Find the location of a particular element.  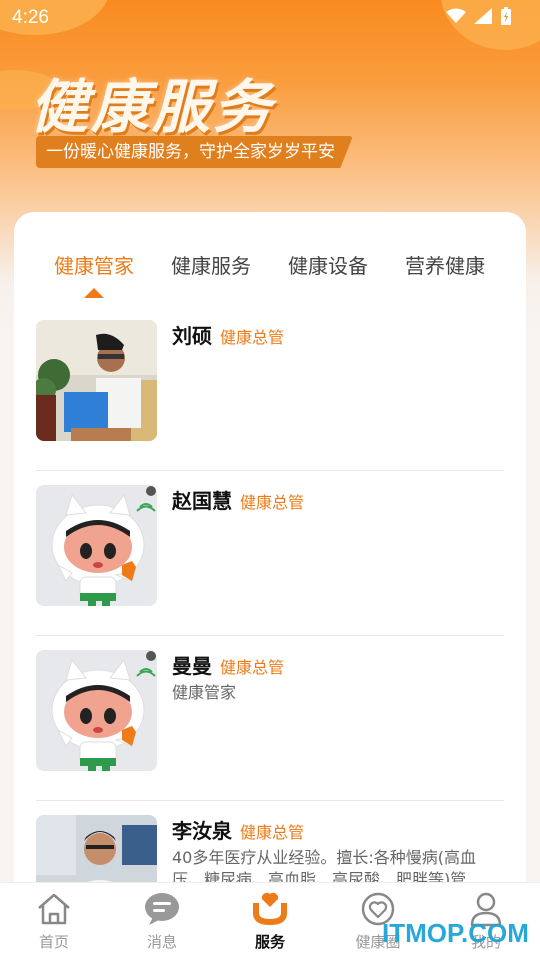

tab-bar: 健康管家 健康服务 健康设备 营养健康 is located at coordinates (270, 275).